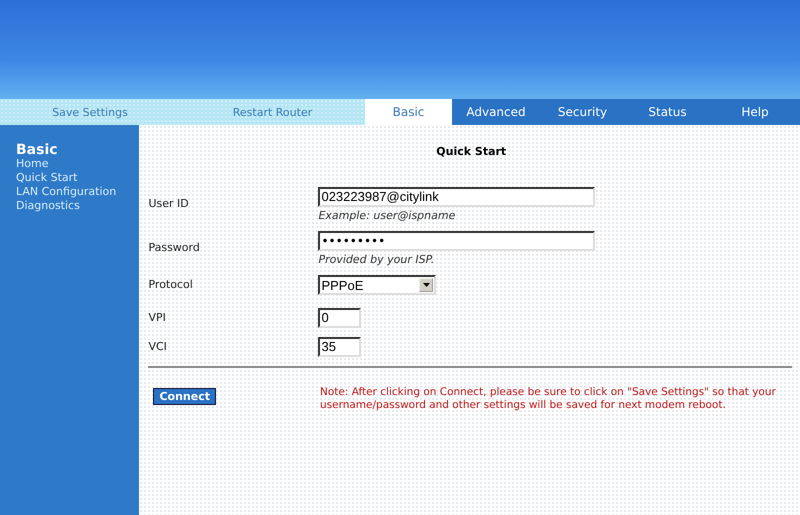 This screenshot has height=515, width=800. What do you see at coordinates (457, 241) in the screenshot?
I see `input-field: •••••••••` at bounding box center [457, 241].